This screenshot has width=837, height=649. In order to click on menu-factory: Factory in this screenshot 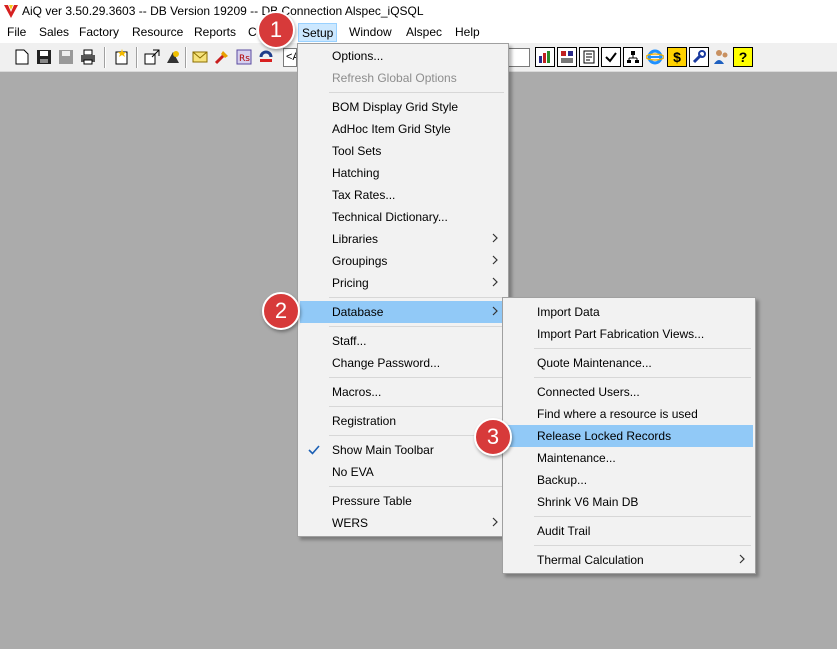, I will do `click(99, 33)`.